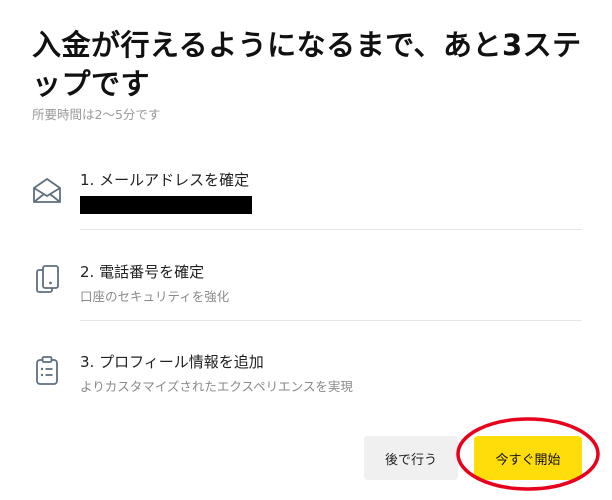  Describe the element at coordinates (47, 279) in the screenshot. I see `phone-check-icon` at that location.